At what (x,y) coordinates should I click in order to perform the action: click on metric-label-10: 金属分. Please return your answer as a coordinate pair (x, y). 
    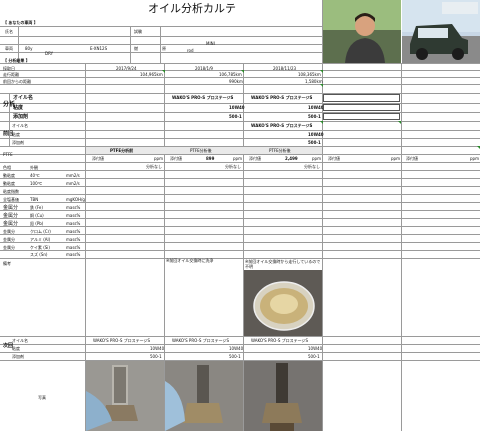
    Looking at the image, I should click on (9, 239).